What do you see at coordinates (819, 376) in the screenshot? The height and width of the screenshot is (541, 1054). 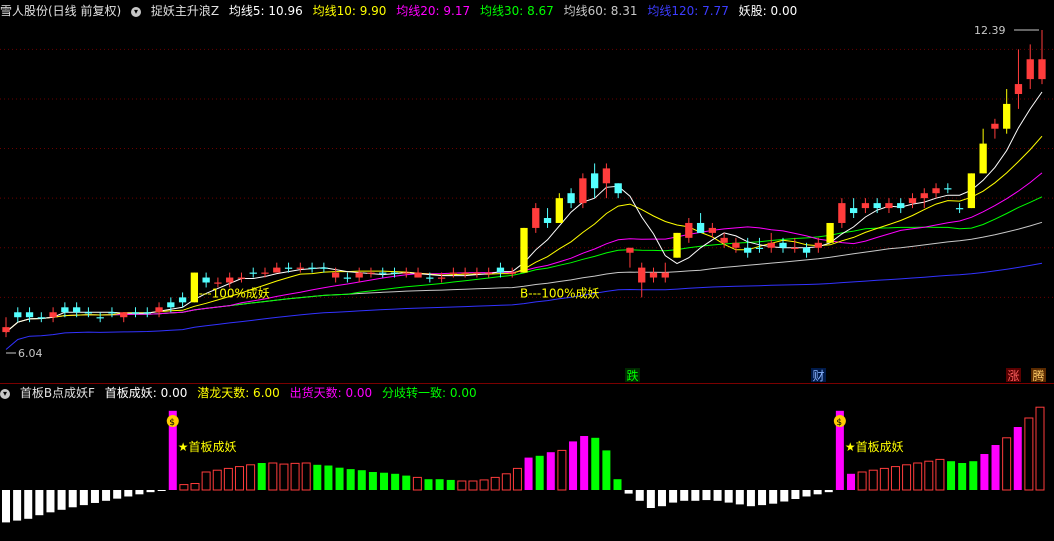 I see `tag-cai: 财` at bounding box center [819, 376].